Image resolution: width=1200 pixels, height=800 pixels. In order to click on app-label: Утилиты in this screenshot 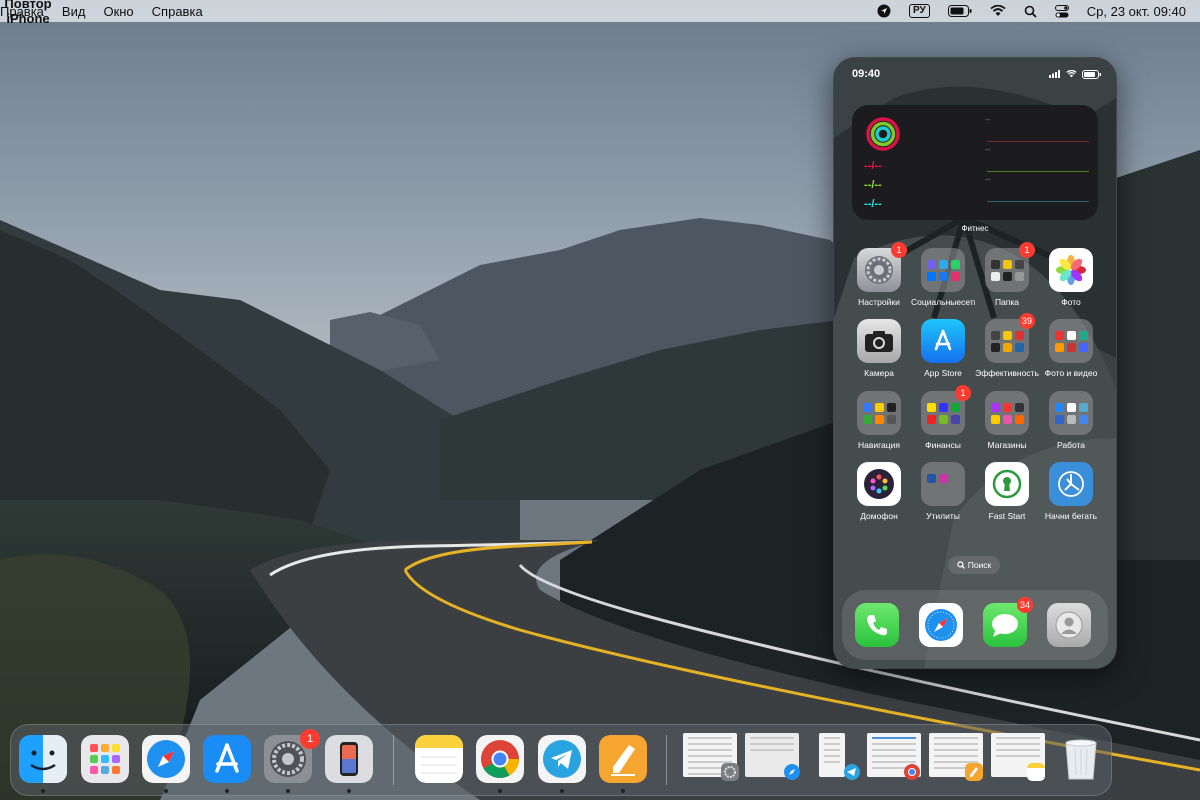, I will do `click(943, 516)`.